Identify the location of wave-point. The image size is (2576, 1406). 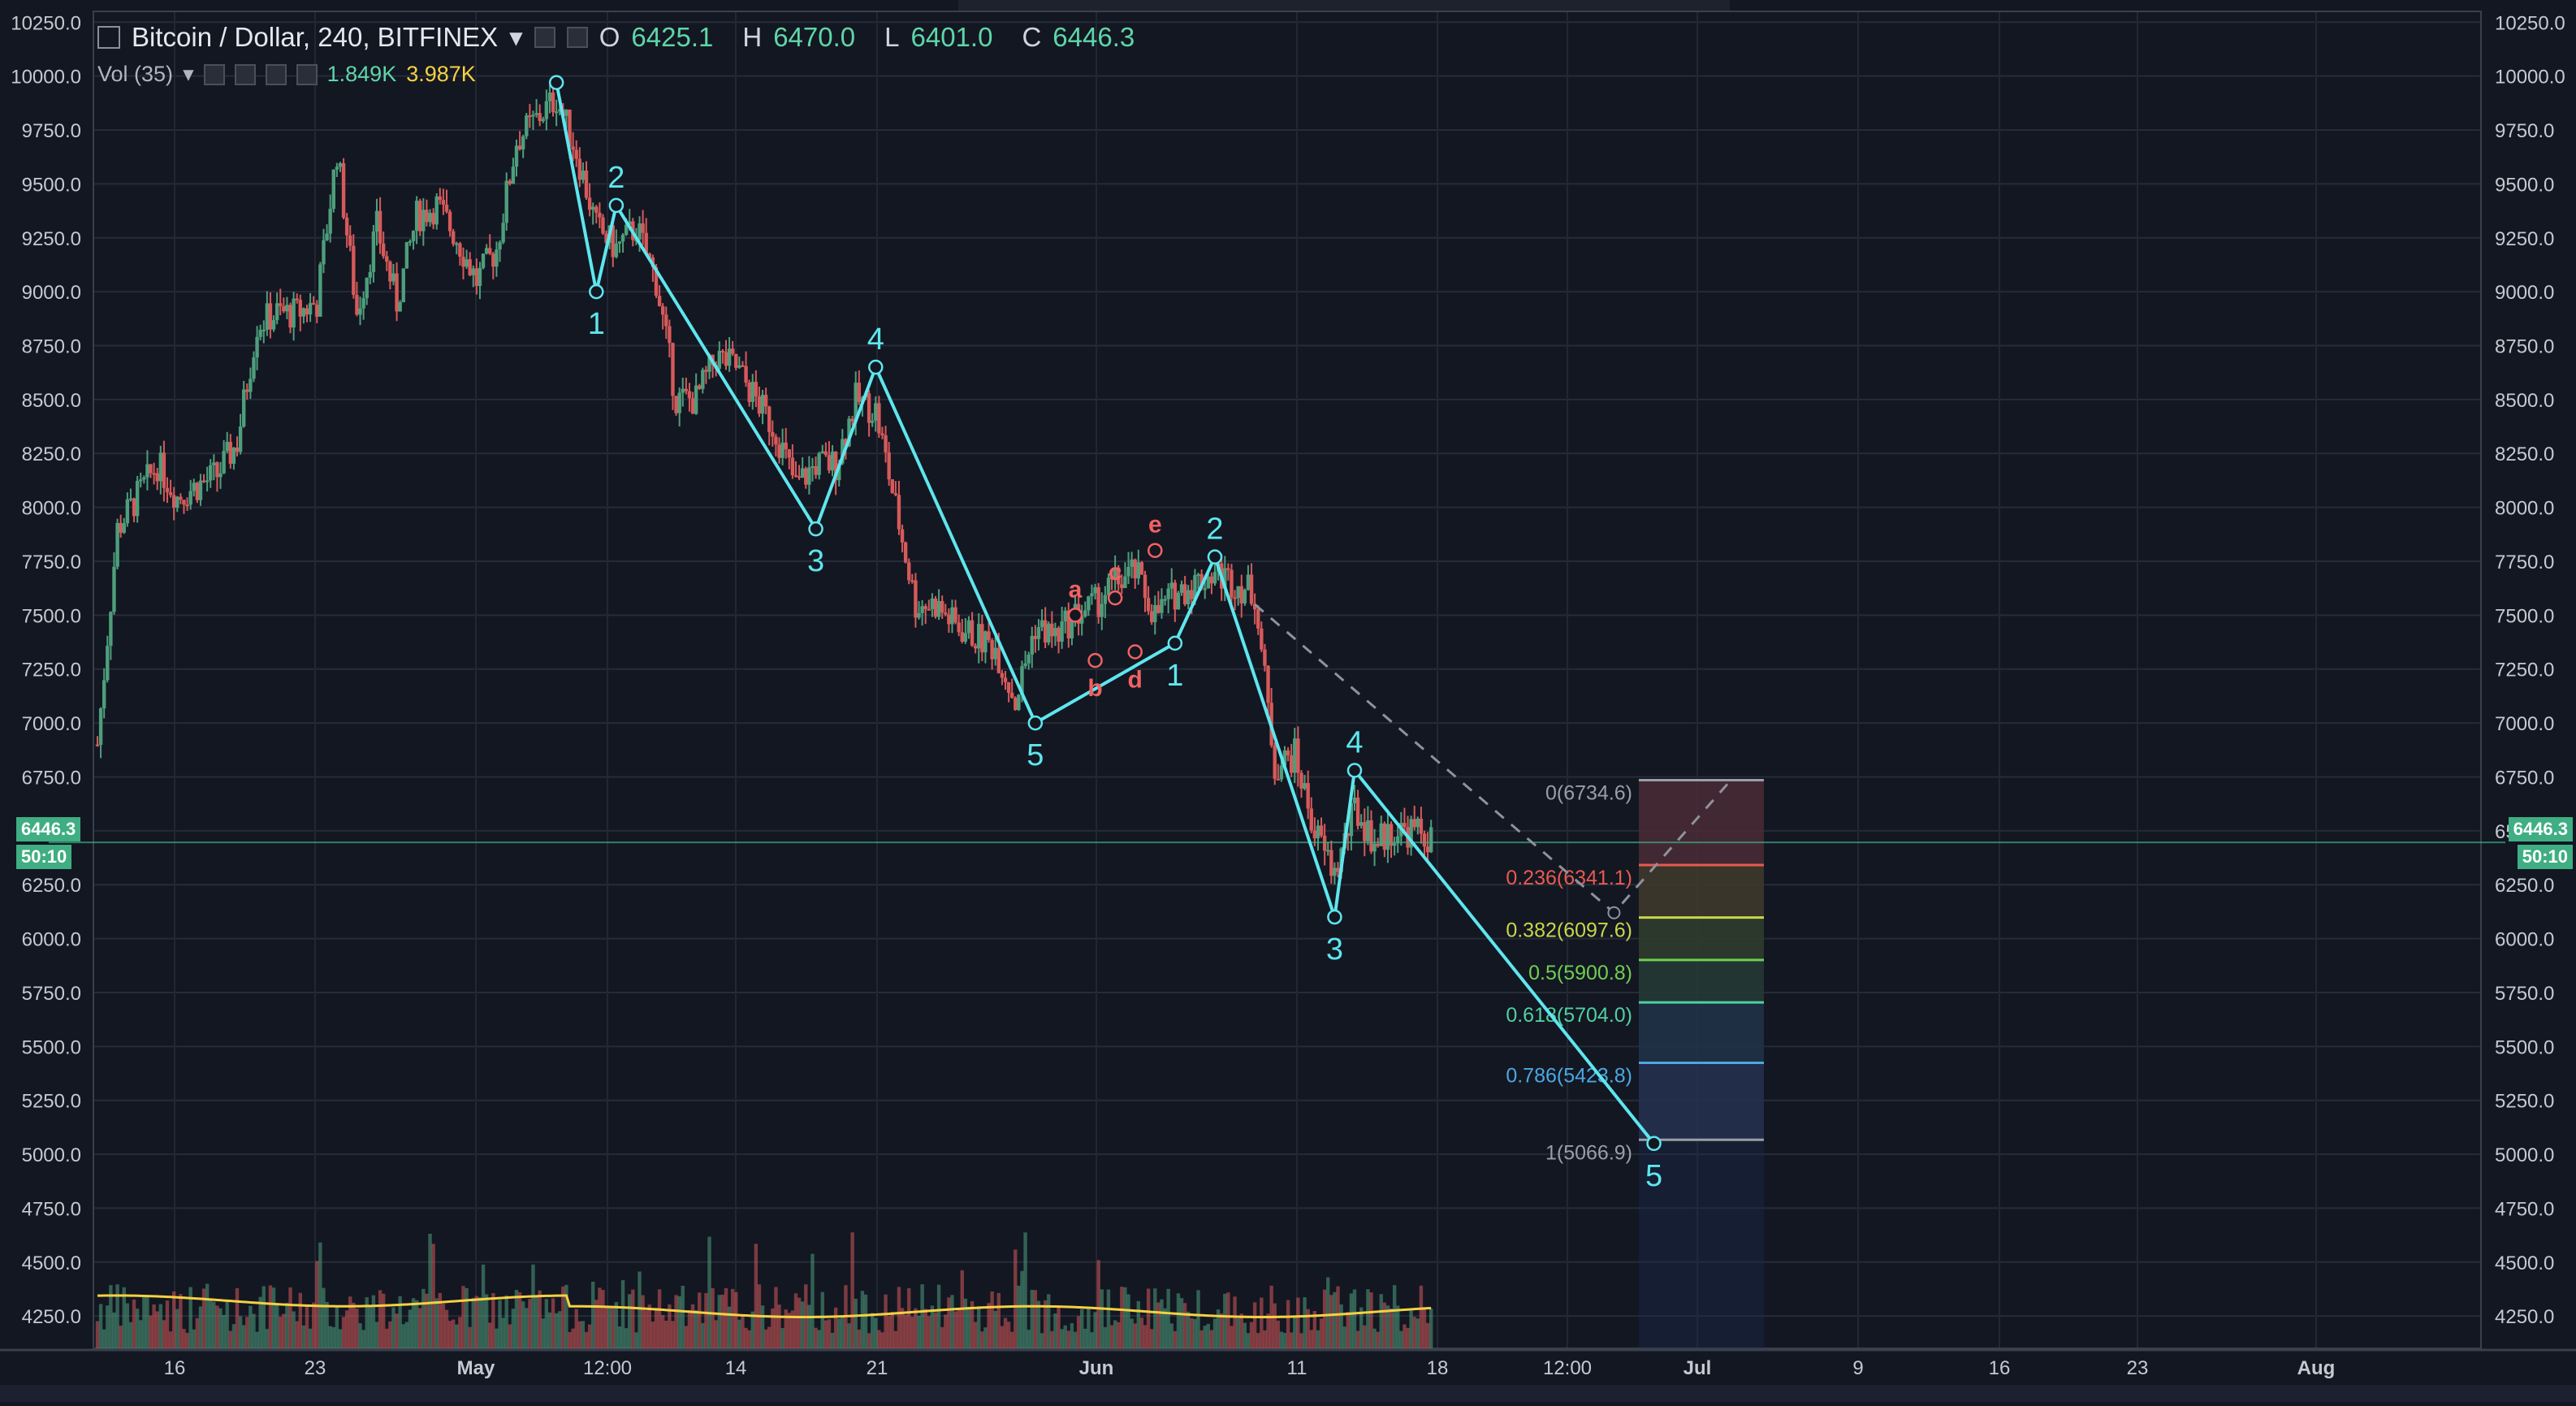
(1335, 917).